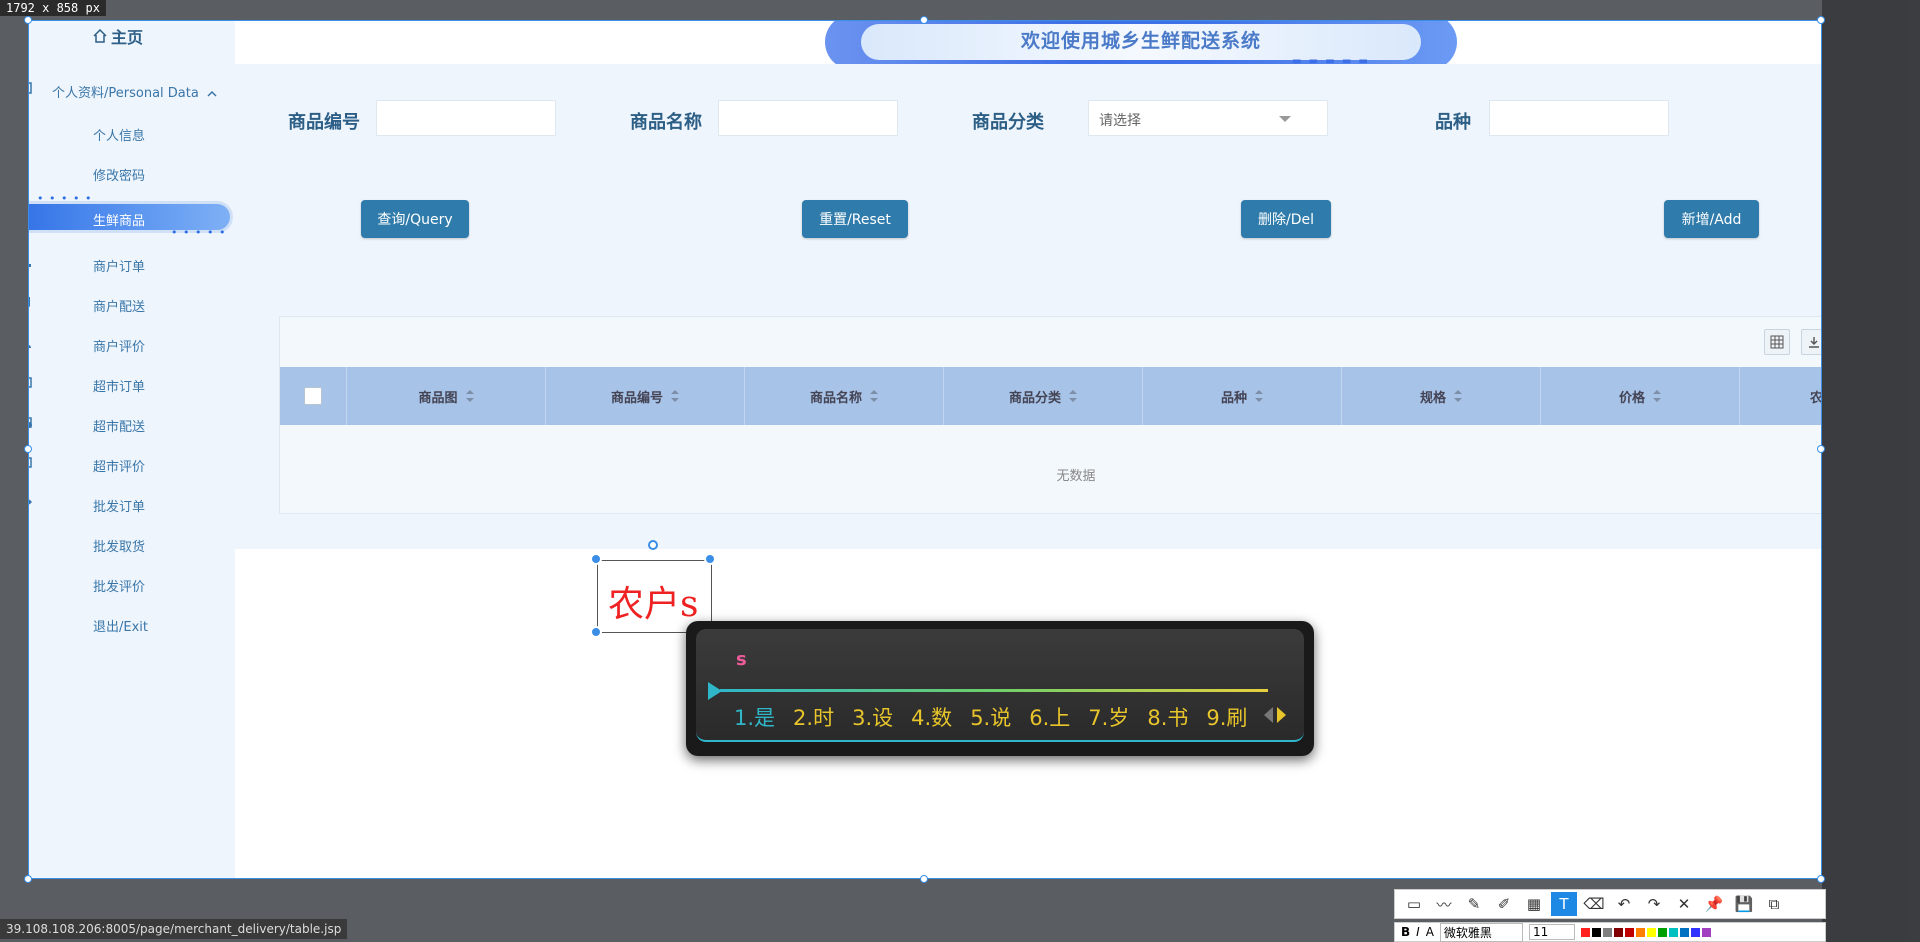  I want to click on ime-candidate: 9.刷, so click(1226, 717).